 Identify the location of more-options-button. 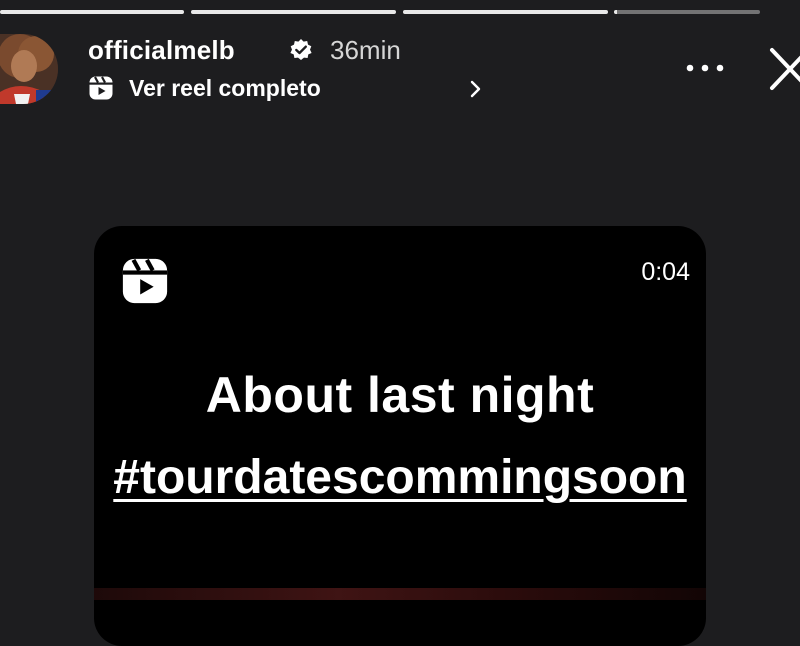
(705, 68).